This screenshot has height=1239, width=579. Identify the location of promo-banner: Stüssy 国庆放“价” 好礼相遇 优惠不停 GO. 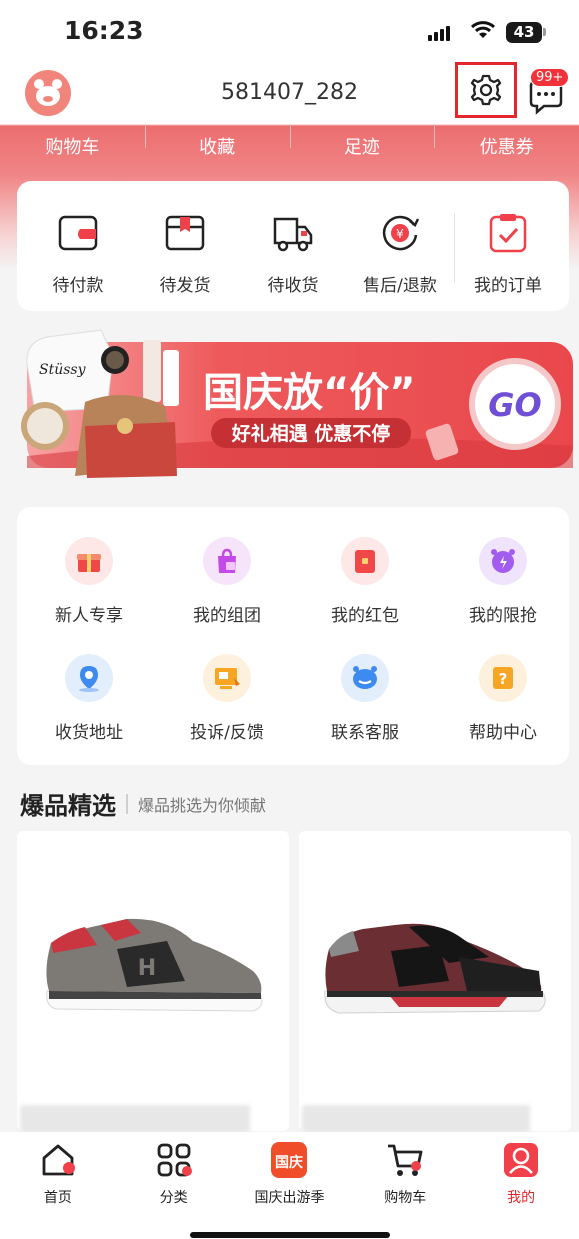
(294, 411).